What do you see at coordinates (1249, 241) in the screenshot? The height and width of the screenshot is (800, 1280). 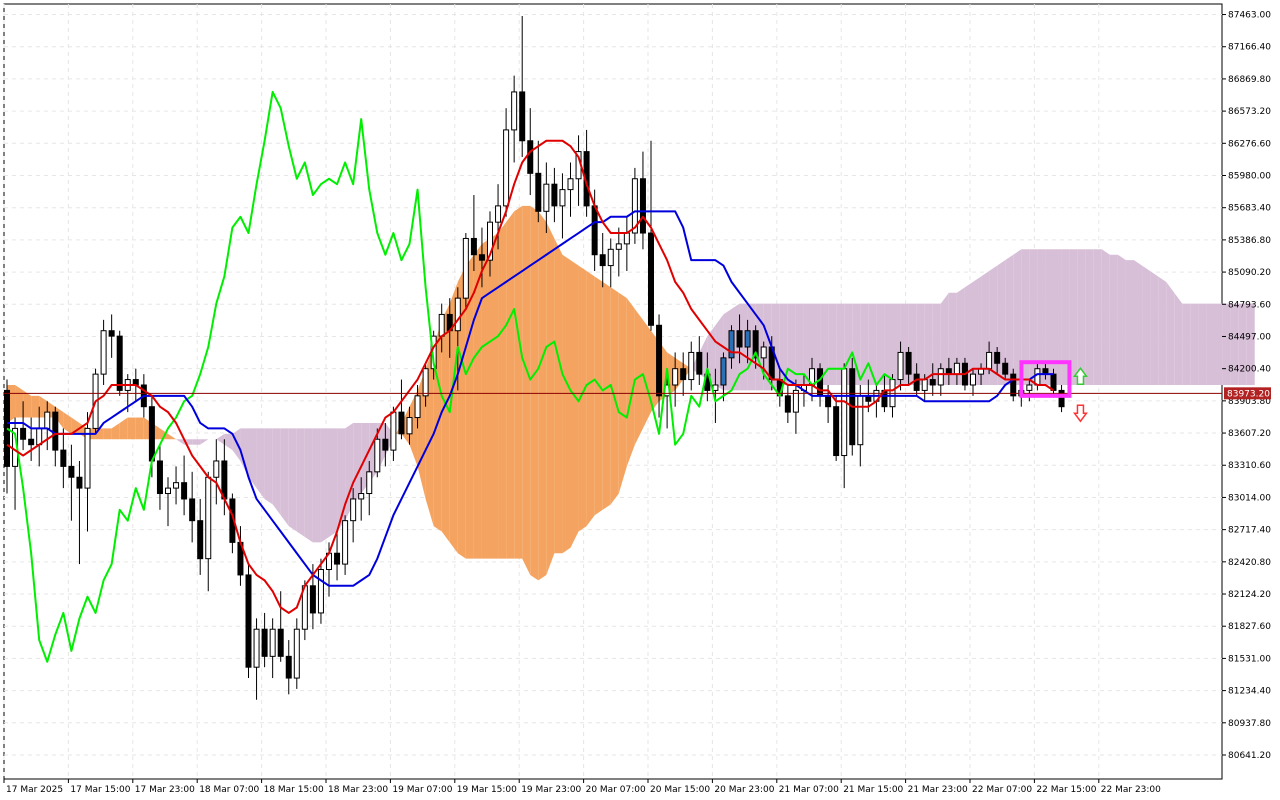 I see `y-tick-label: 85386.80` at bounding box center [1249, 241].